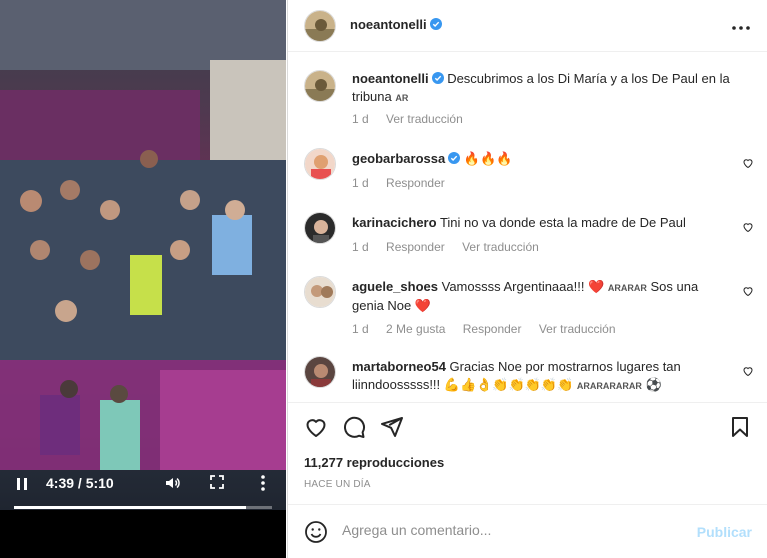 The image size is (767, 558). I want to click on comment-username: aguele_shoes, so click(395, 286).